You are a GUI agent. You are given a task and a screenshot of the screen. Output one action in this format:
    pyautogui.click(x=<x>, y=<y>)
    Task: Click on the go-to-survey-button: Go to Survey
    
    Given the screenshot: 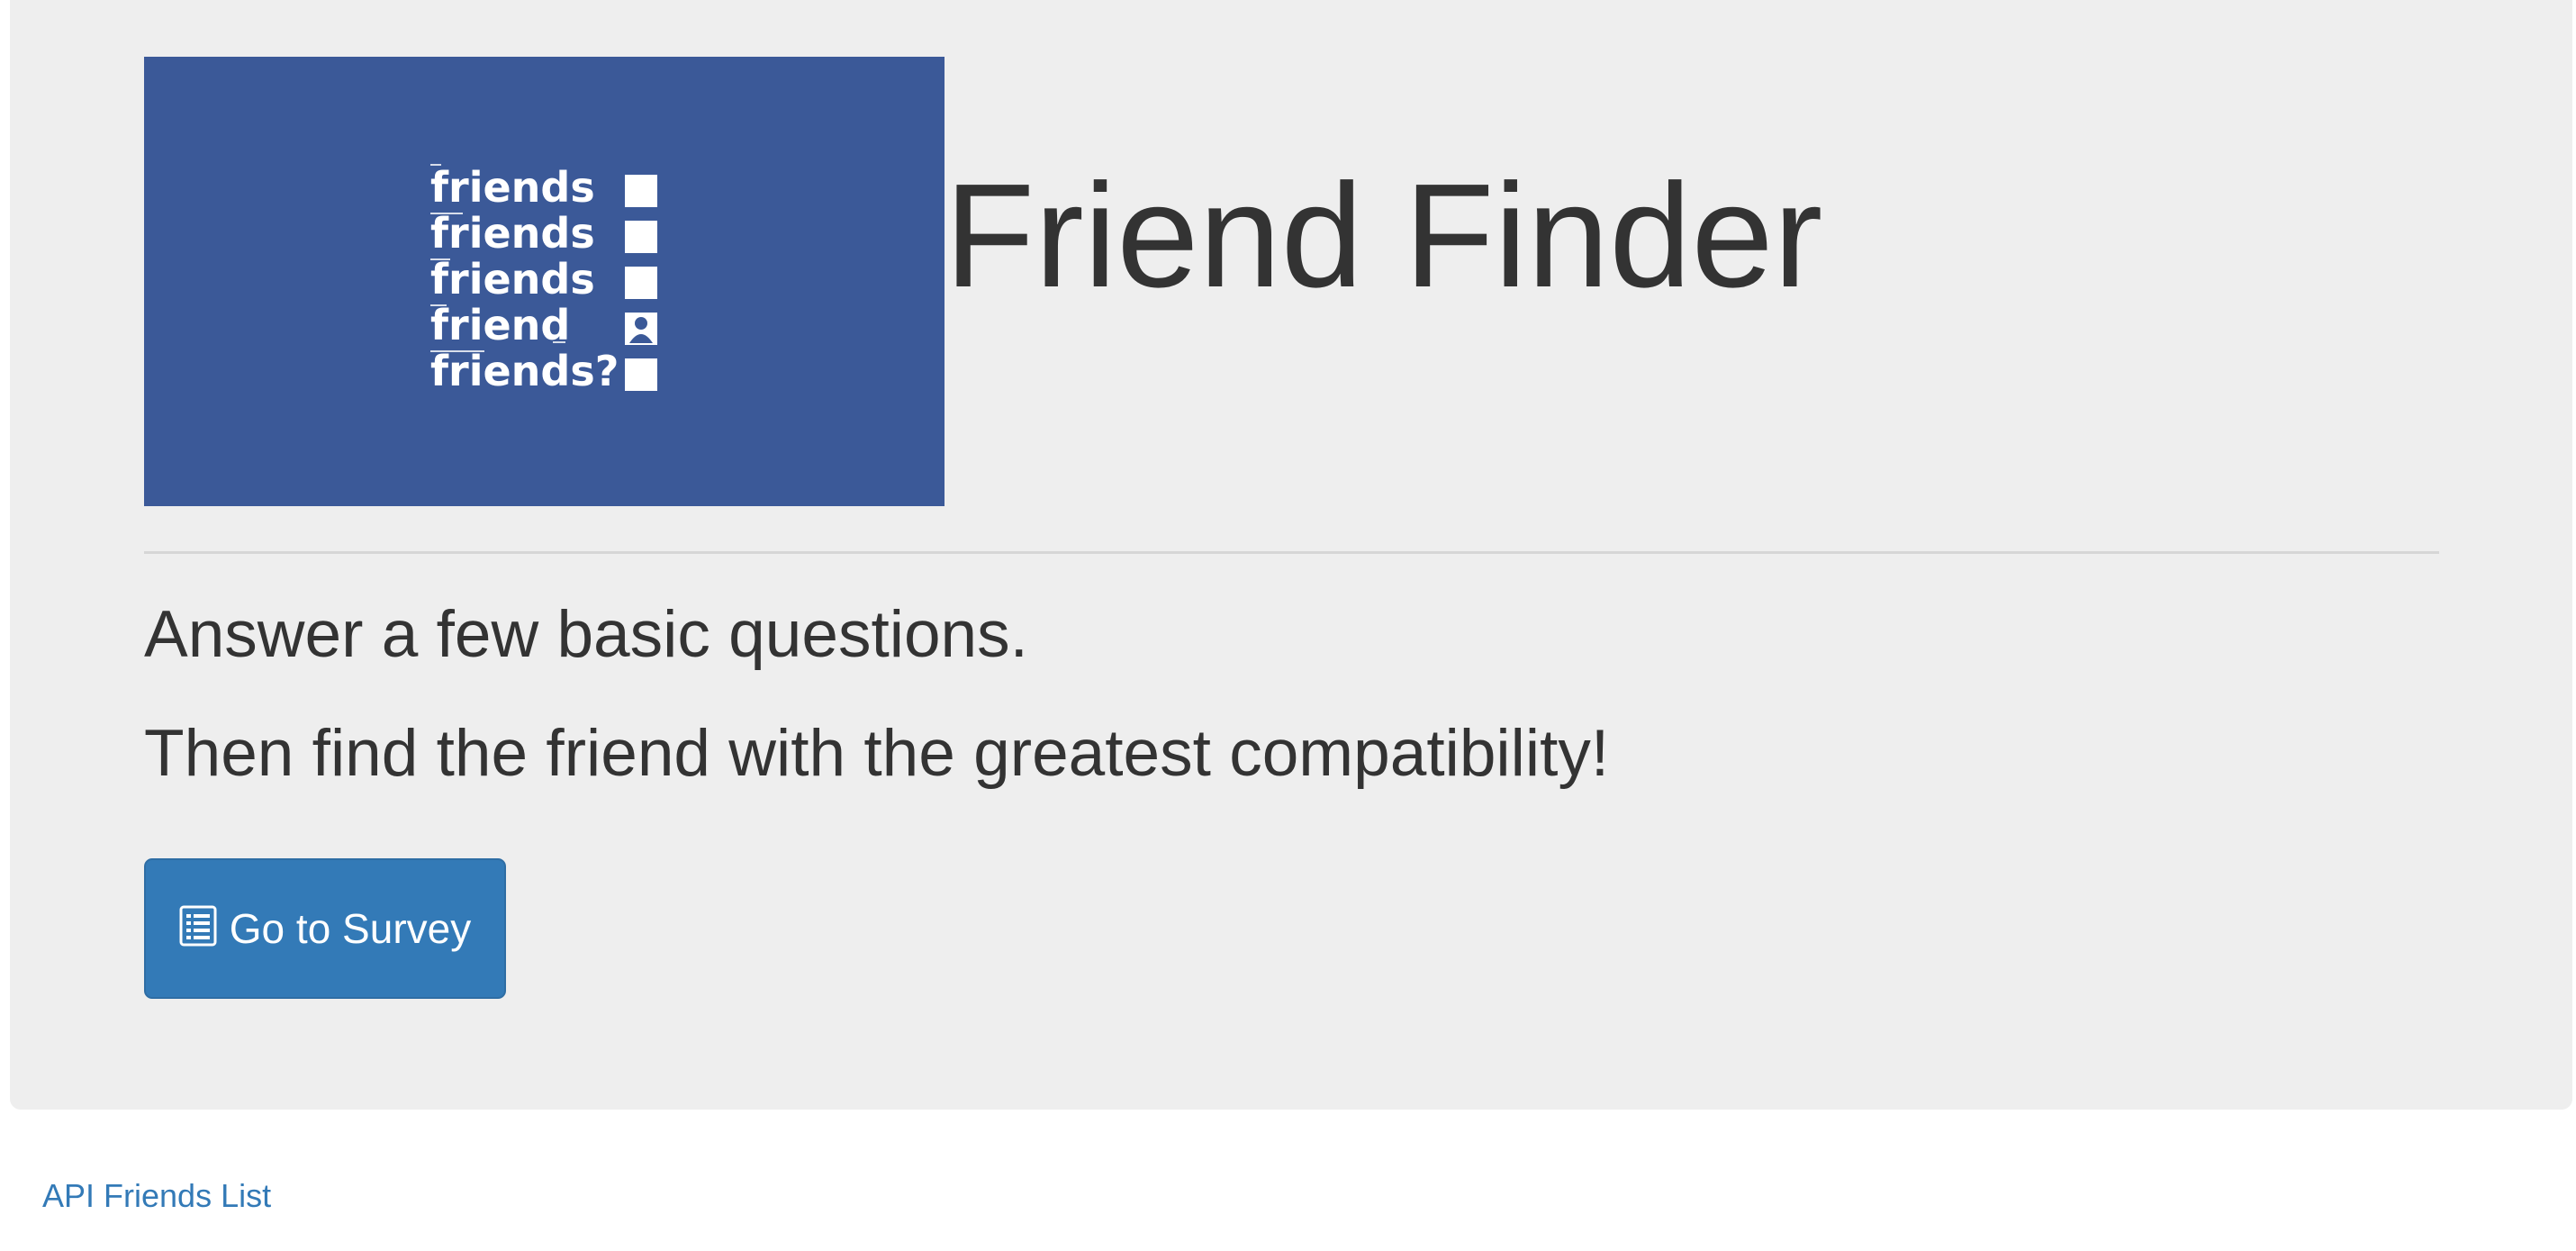 What is the action you would take?
    pyautogui.click(x=325, y=928)
    